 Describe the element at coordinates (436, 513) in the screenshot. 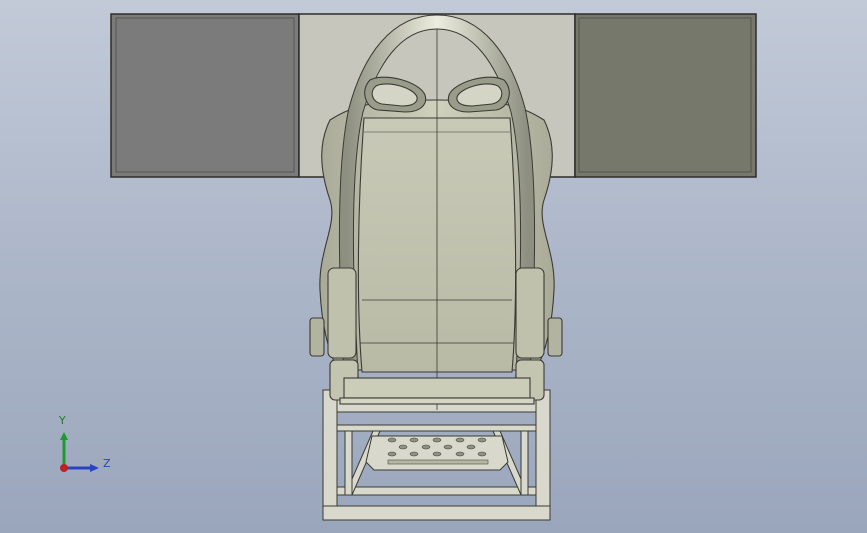

I see `frame-bottom-rail` at that location.